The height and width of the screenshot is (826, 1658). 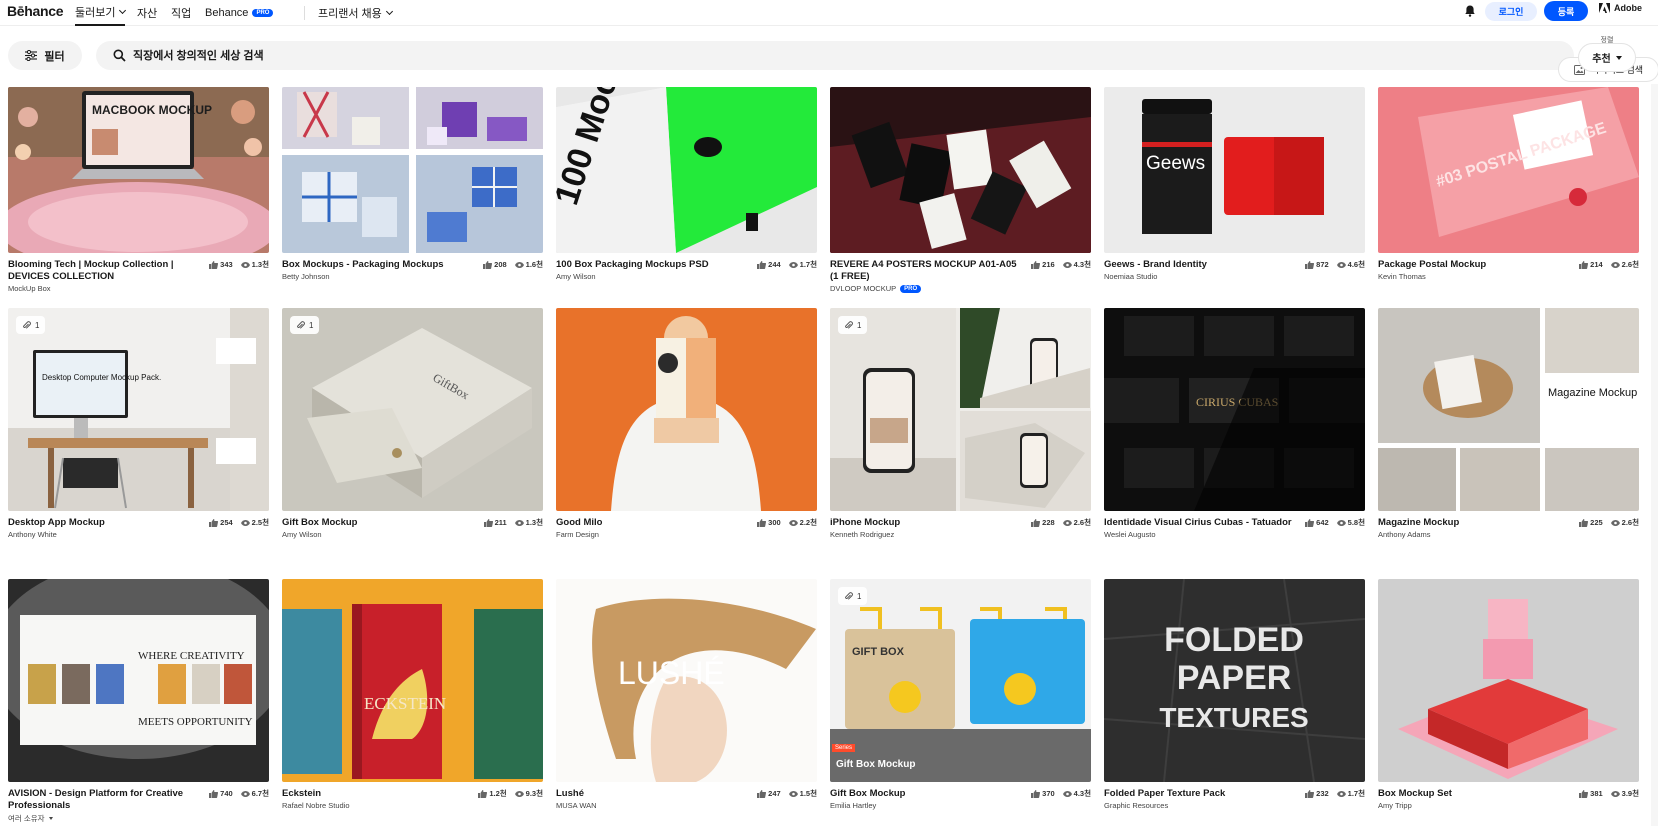 I want to click on project-author: Noemiaa Studio, so click(x=1234, y=276).